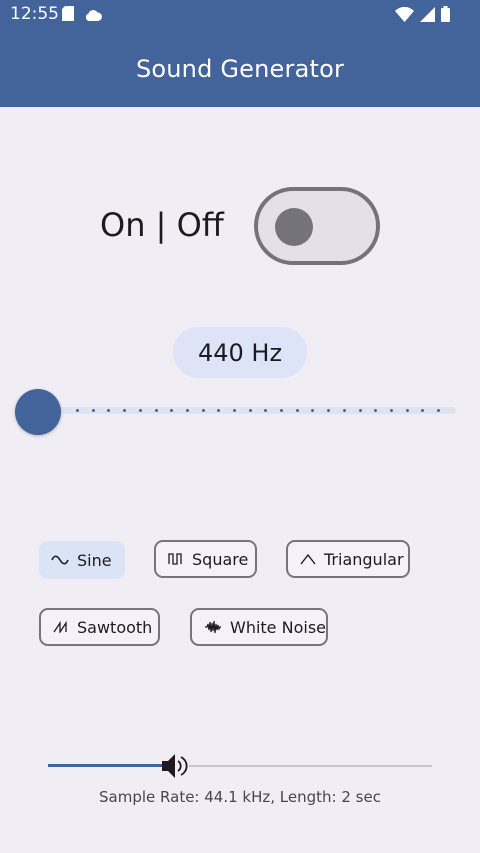  I want to click on power-switch, so click(317, 226).